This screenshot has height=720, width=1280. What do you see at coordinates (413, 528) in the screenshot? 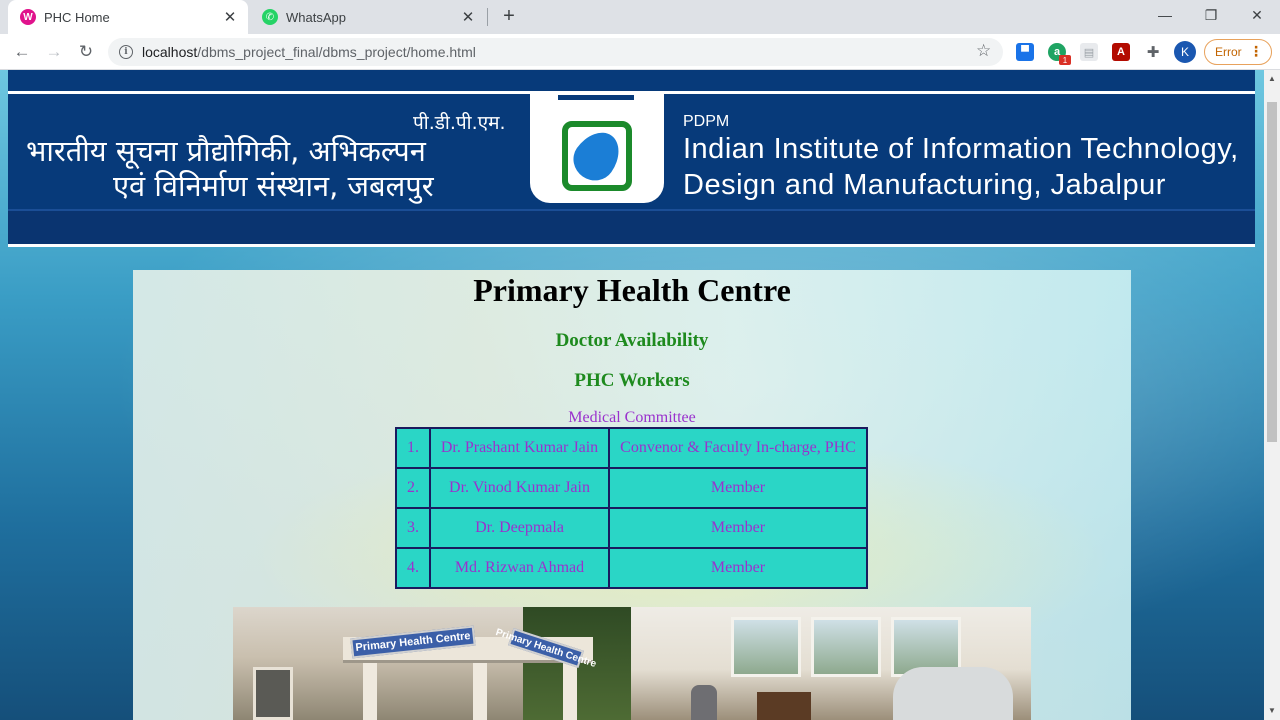
I see `member-number: 3.` at bounding box center [413, 528].